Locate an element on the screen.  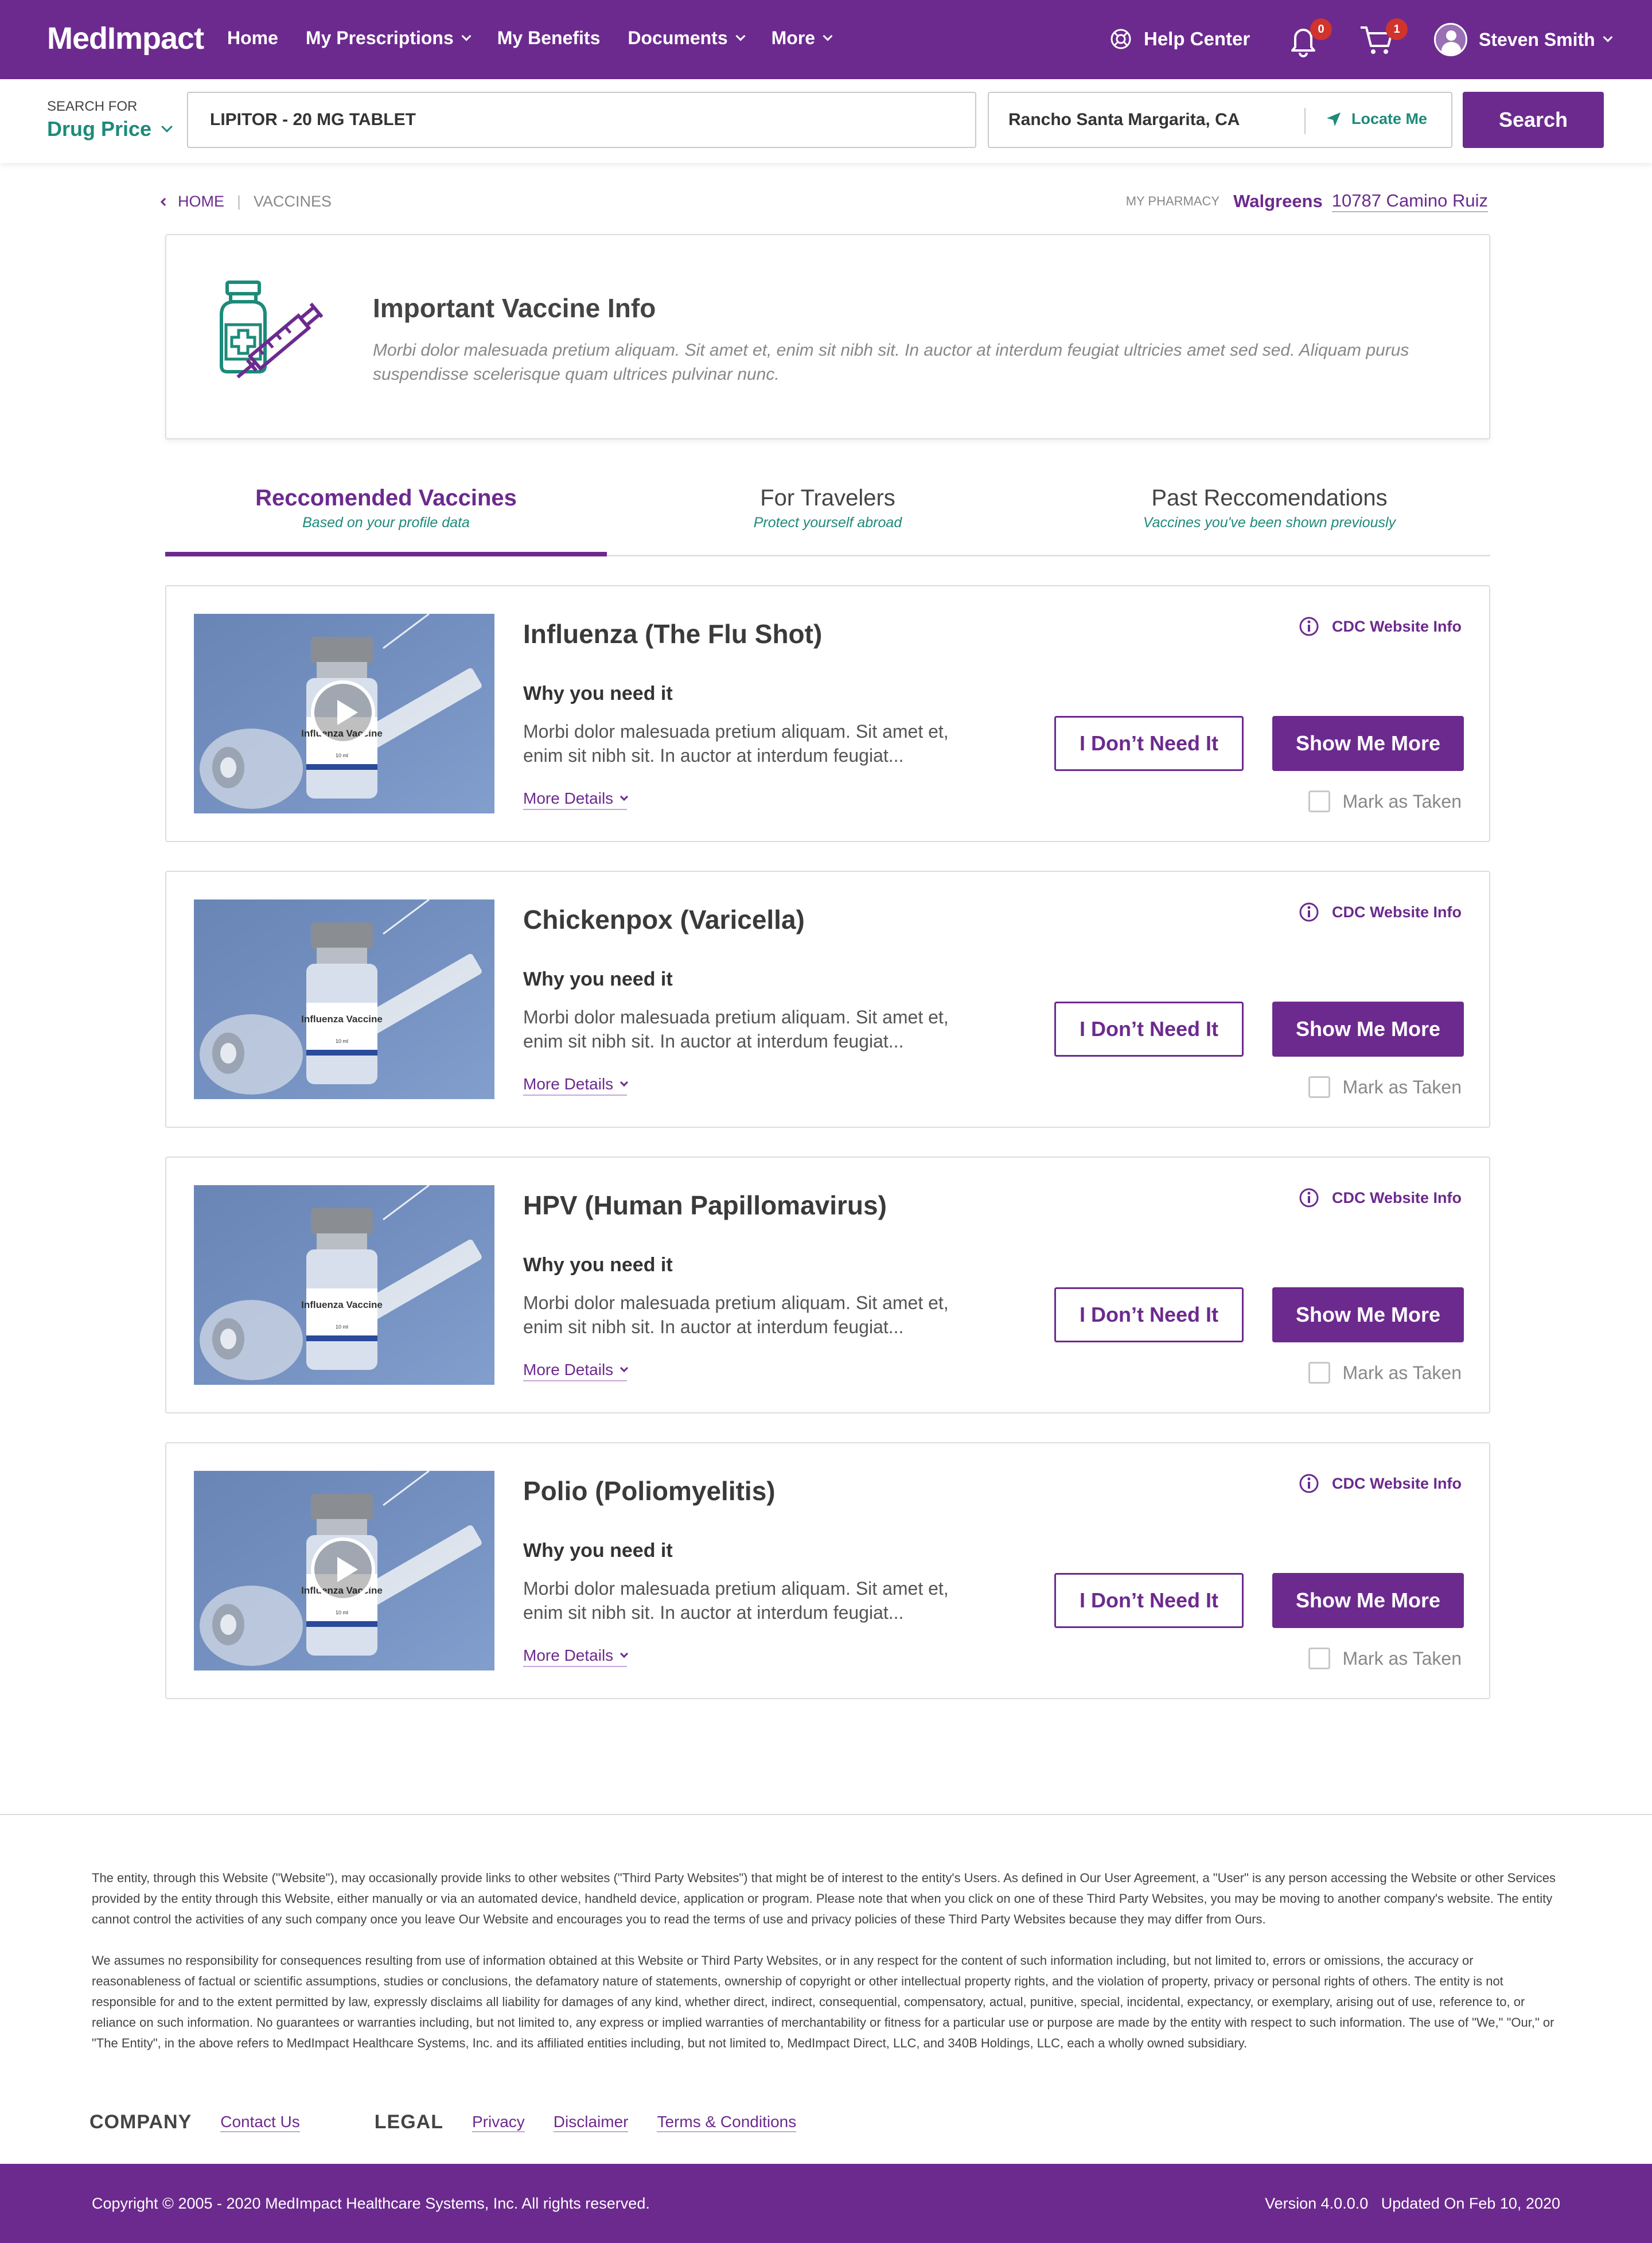
tab-recommended-sub: Based on your profile data is located at coordinates (386, 523).